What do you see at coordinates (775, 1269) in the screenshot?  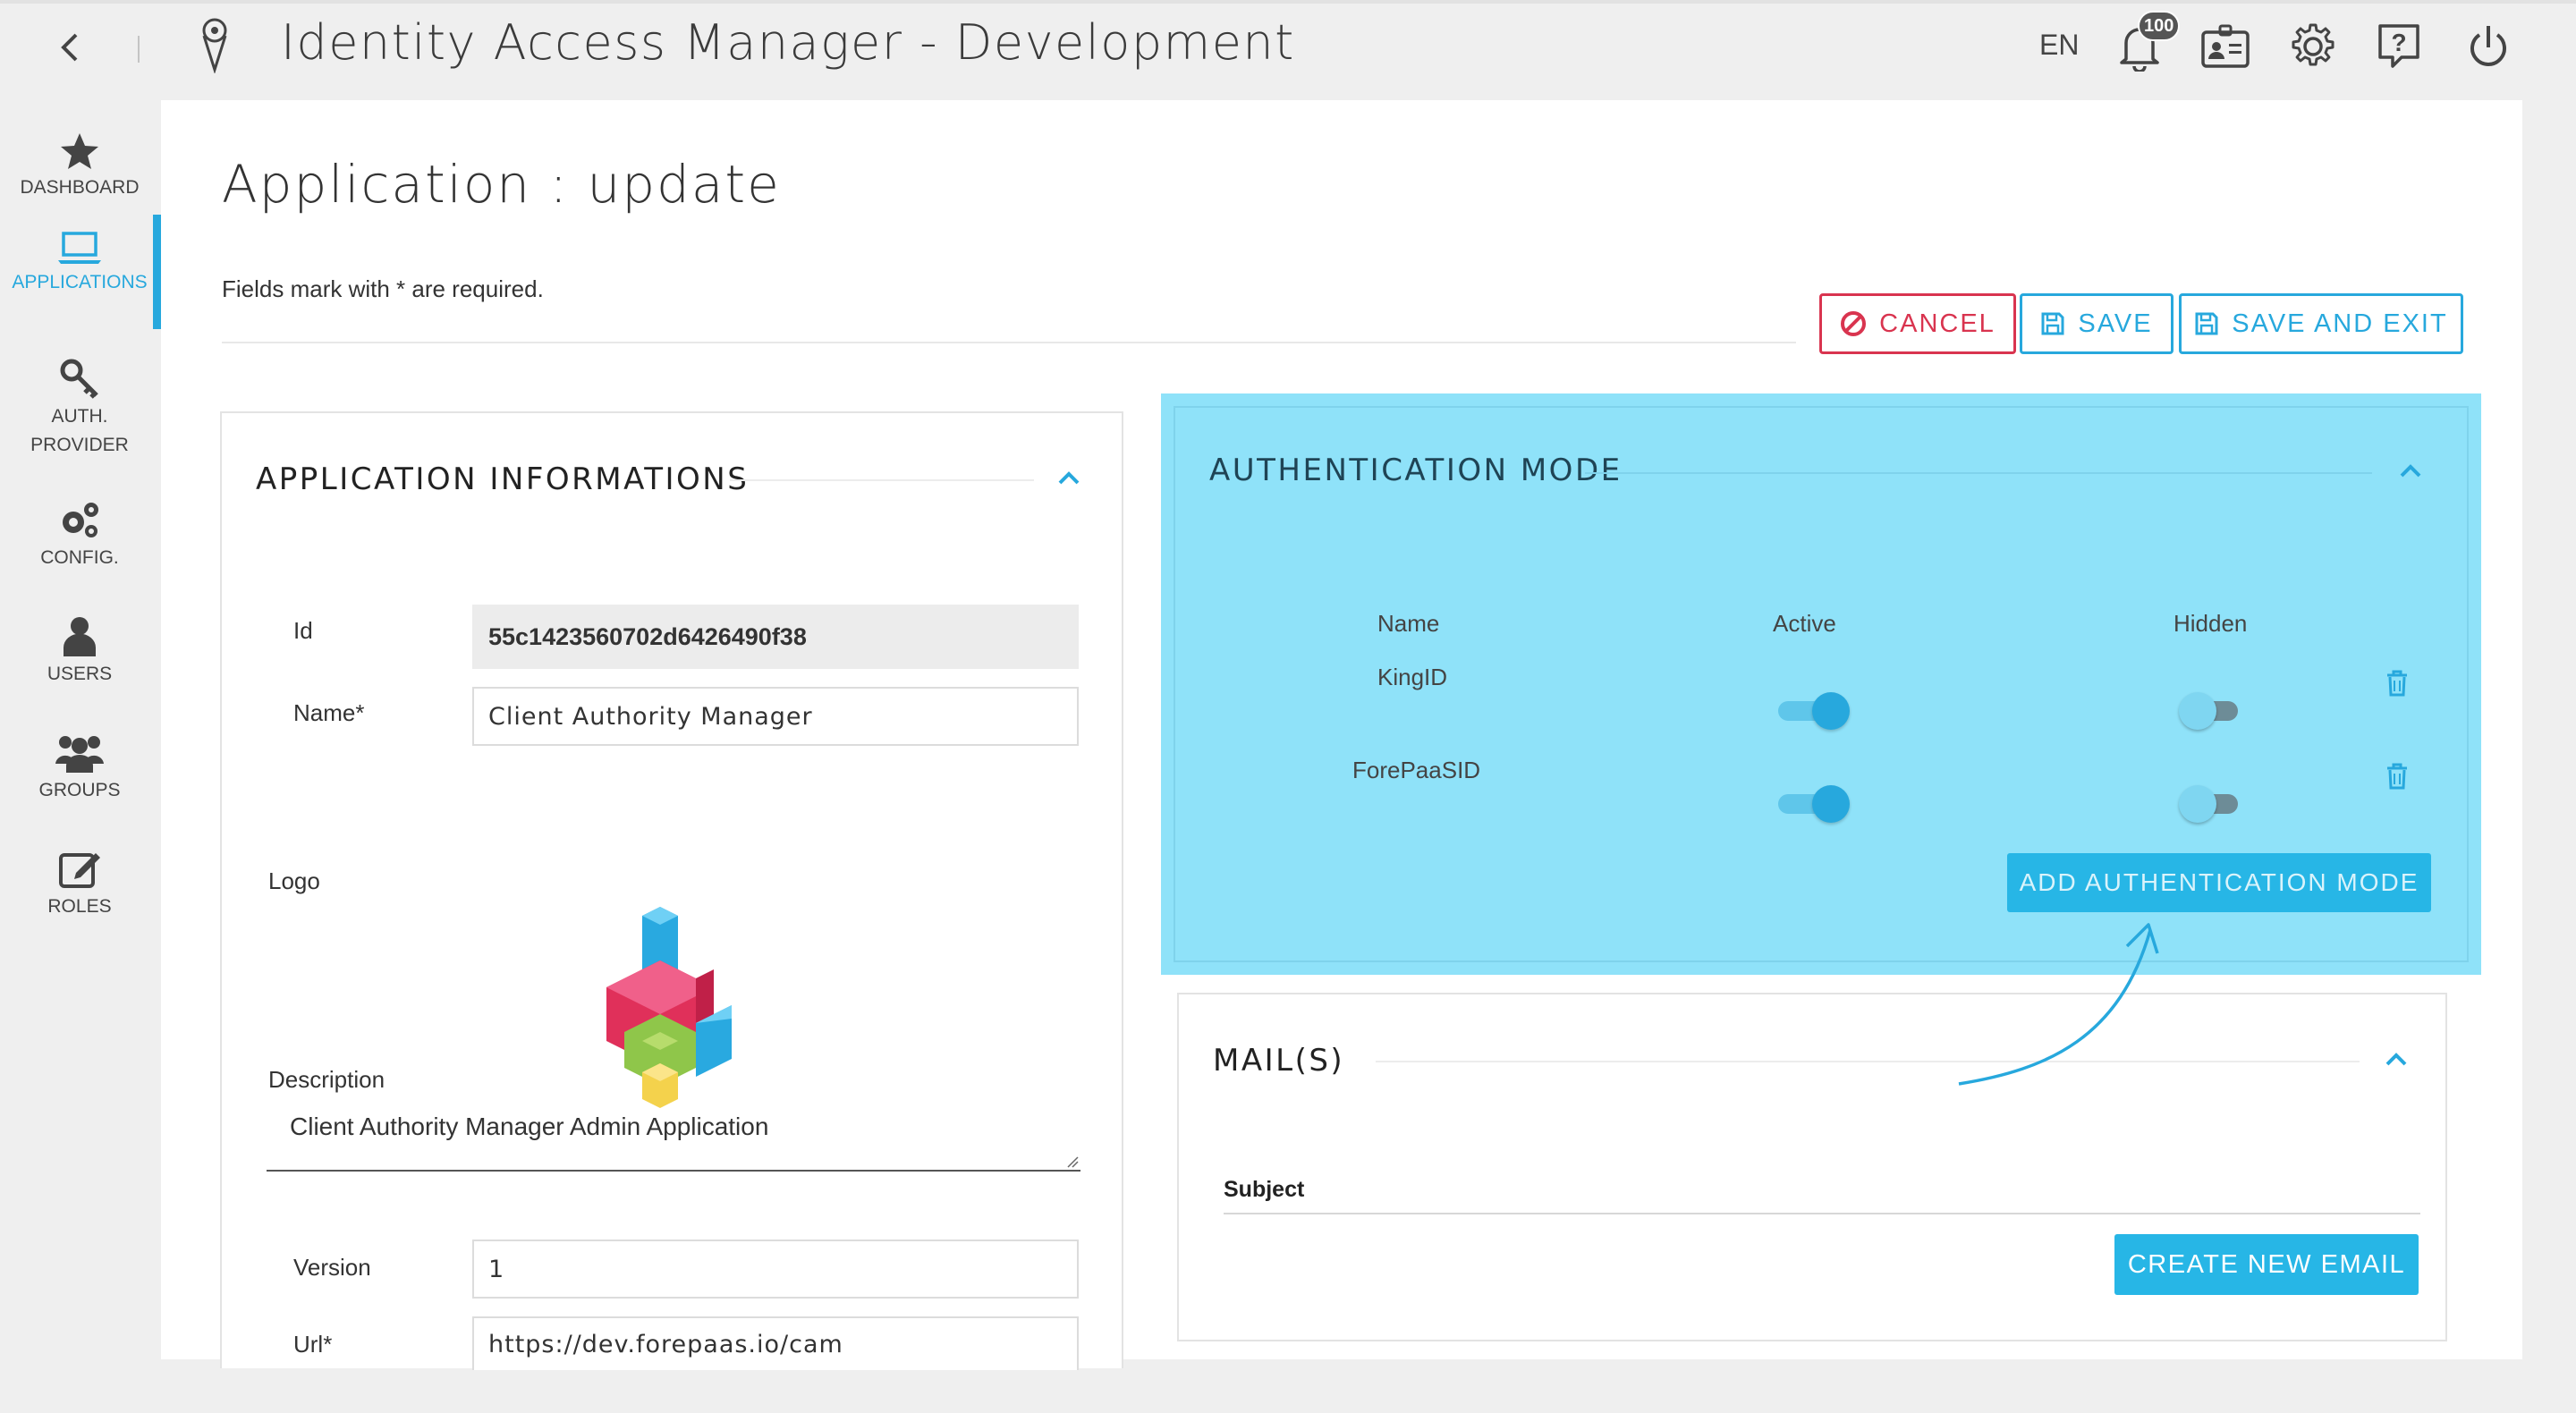 I see `version-field: 1` at bounding box center [775, 1269].